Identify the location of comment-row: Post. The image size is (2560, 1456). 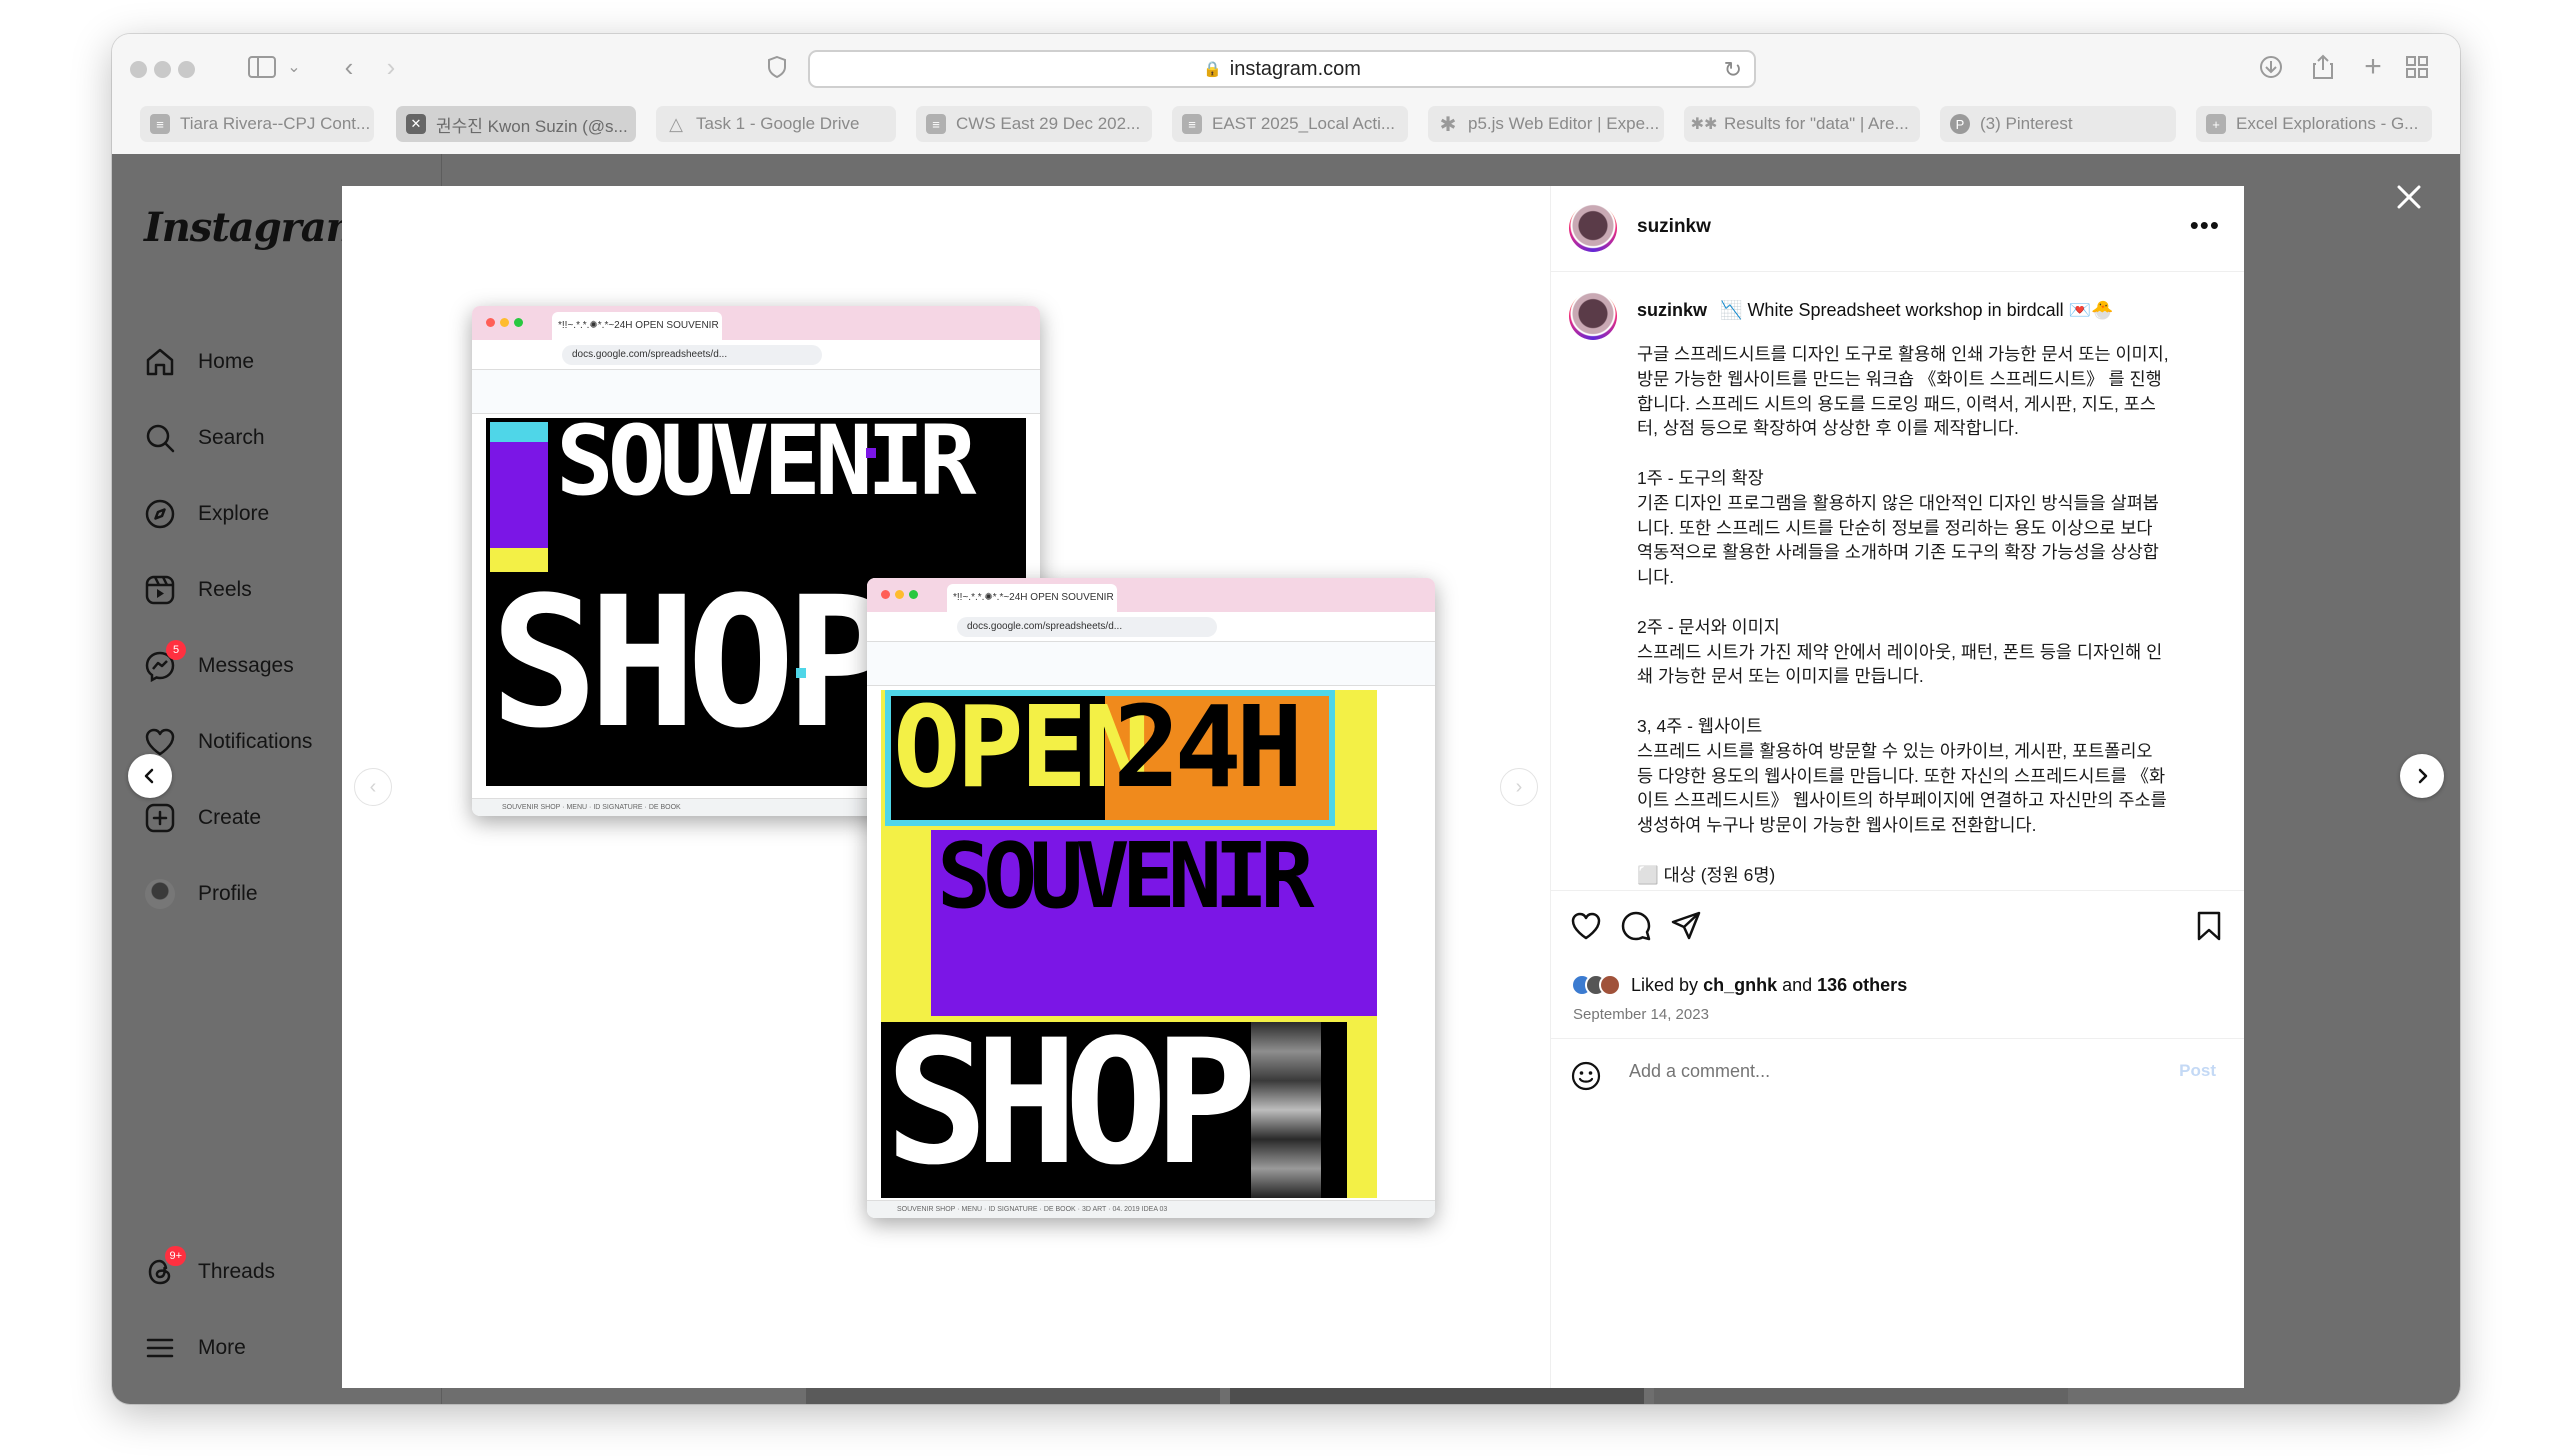
(1897, 1074).